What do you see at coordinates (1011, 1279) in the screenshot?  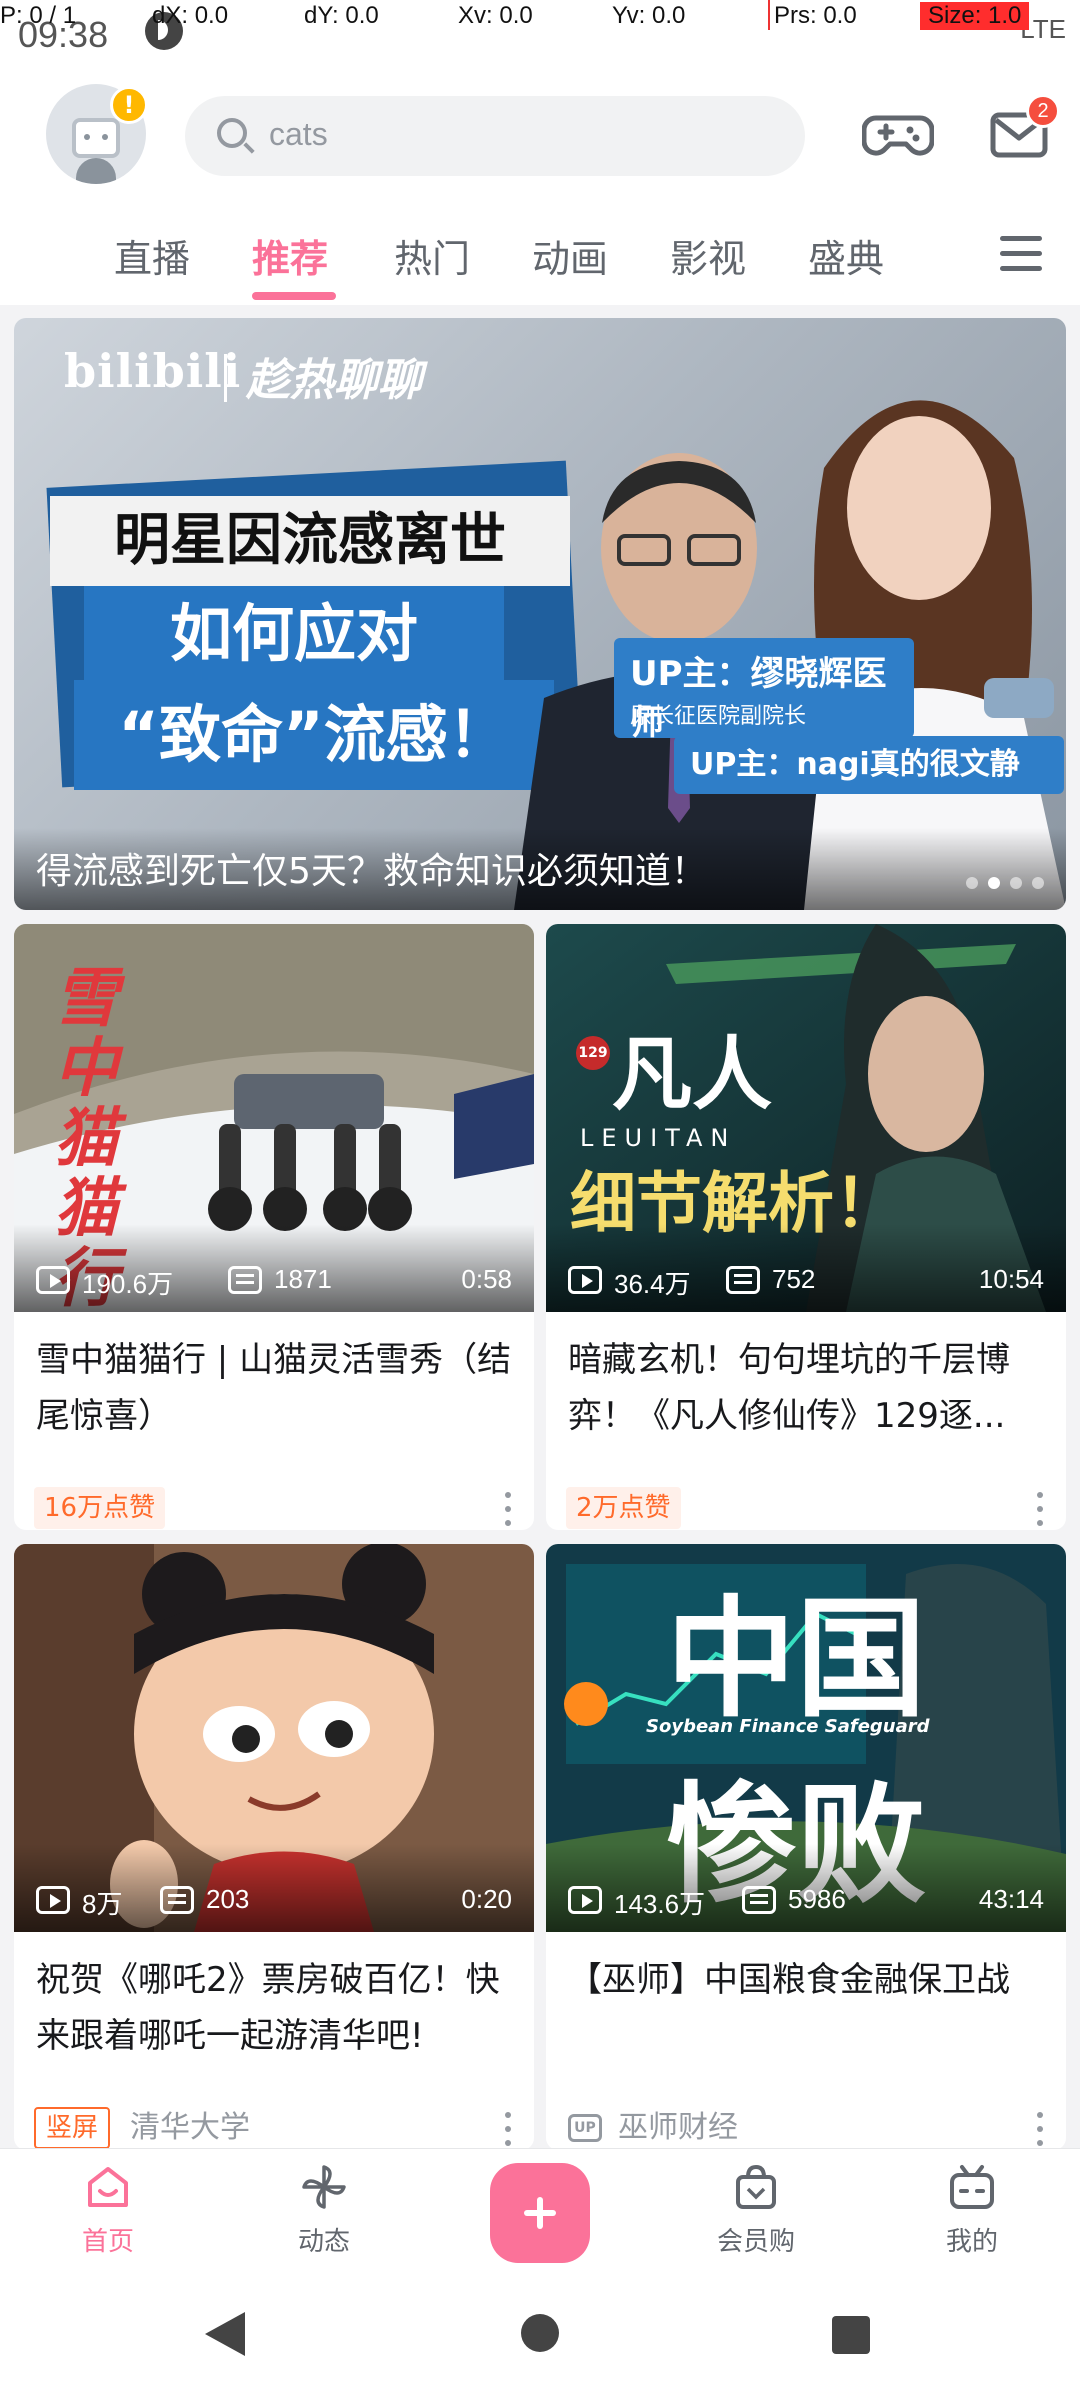 I see `video-duration: 10:54` at bounding box center [1011, 1279].